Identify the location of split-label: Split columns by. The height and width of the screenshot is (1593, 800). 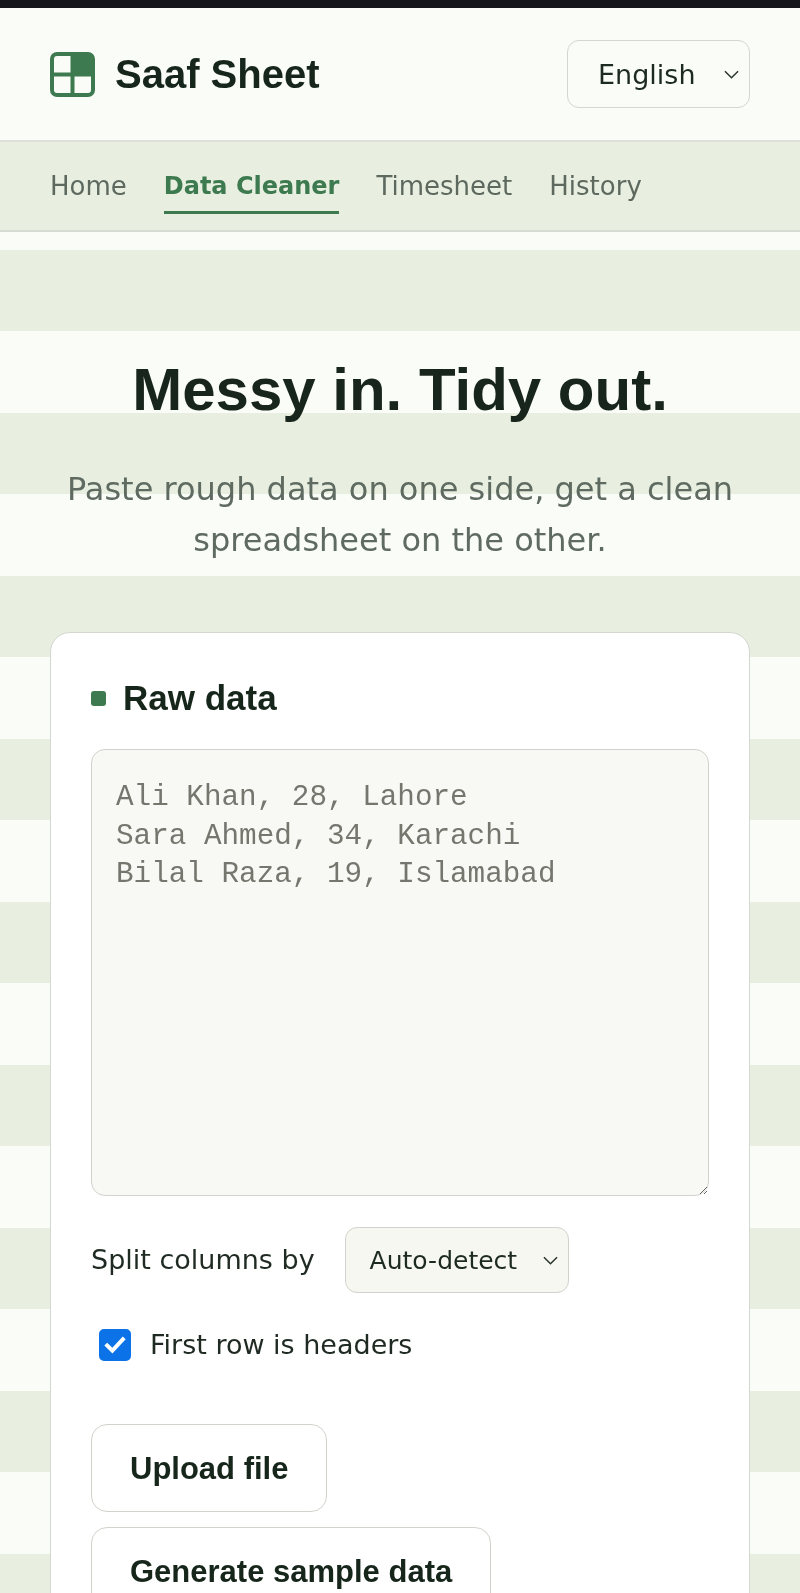
(203, 1260).